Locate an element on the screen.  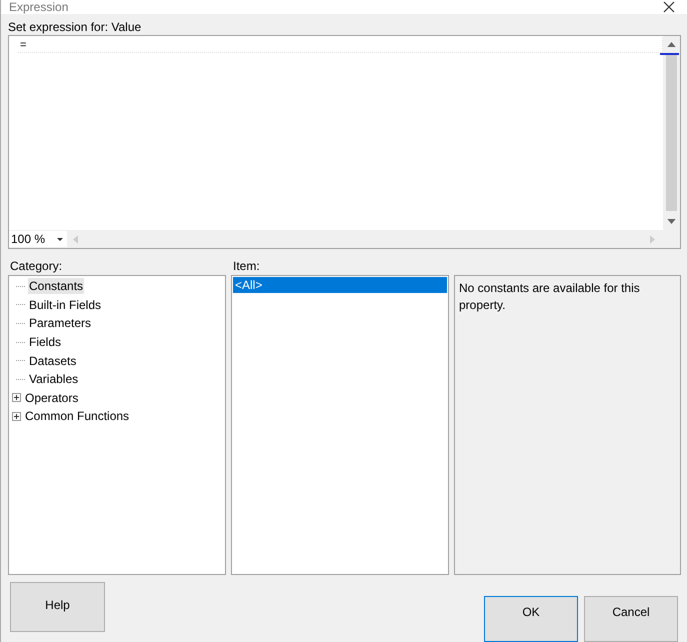
zoom-dropdown: 100 % is located at coordinates (38, 239).